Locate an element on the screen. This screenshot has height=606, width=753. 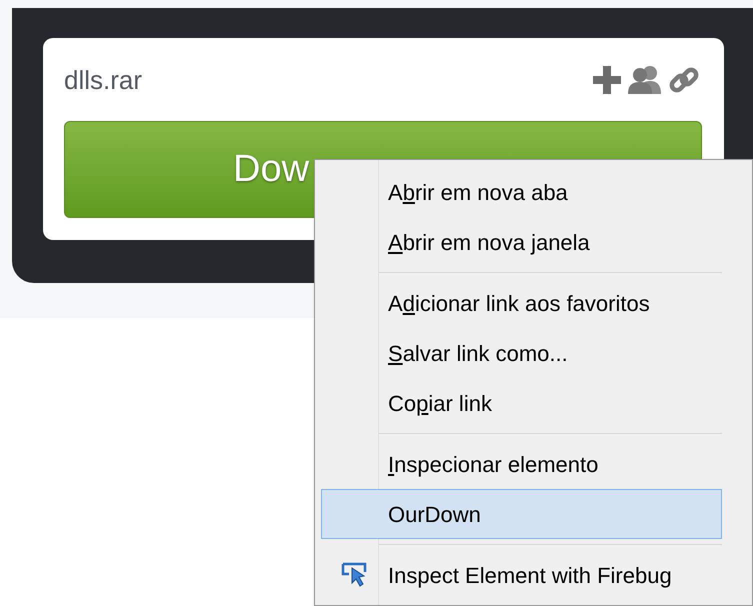
file-name: dlls.rar is located at coordinates (103, 80).